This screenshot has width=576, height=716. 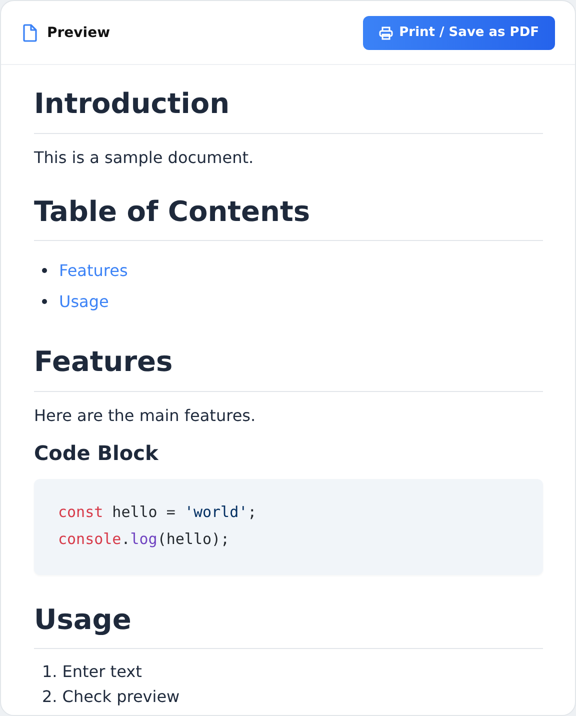 I want to click on list-number: 1., so click(x=50, y=672).